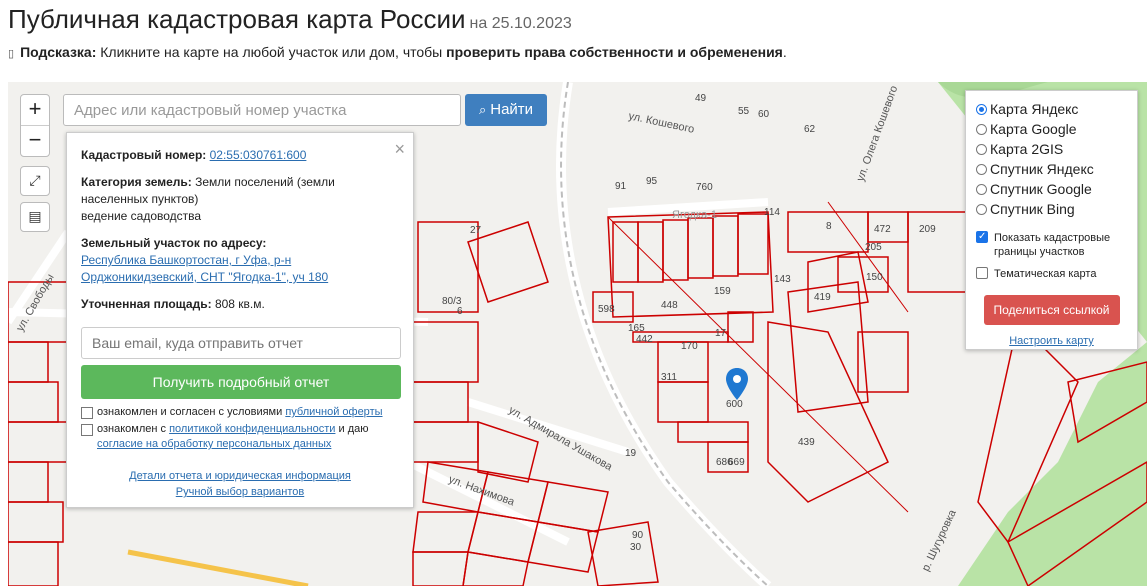  Describe the element at coordinates (669, 377) in the screenshot. I see `svg-text: 311` at that location.